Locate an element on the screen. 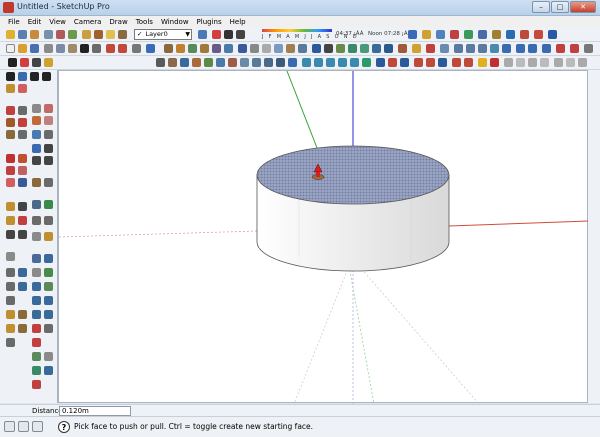 This screenshot has height=437, width=600. shadow-toggle-icon is located at coordinates (216, 34).